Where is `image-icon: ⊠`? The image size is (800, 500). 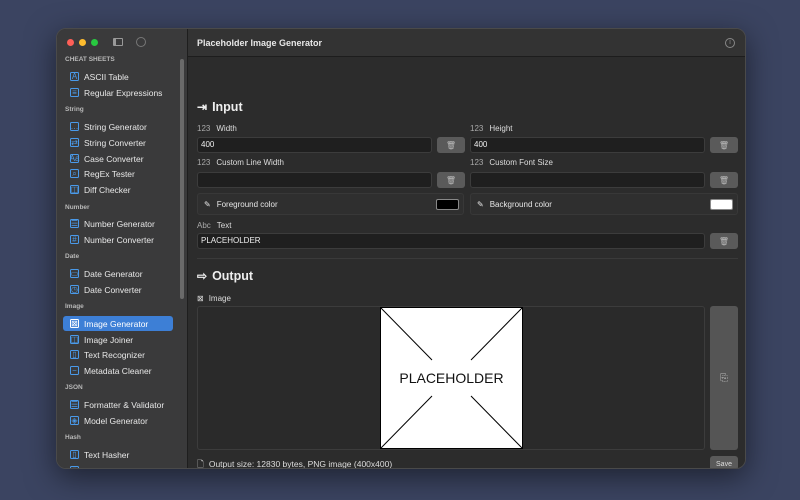
image-icon: ⊠ is located at coordinates (200, 298).